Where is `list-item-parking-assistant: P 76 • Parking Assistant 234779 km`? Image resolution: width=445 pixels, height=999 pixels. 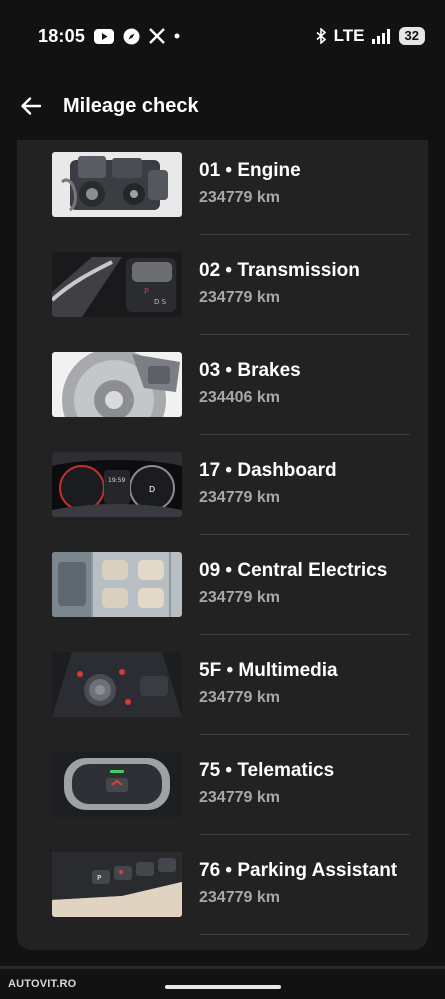 list-item-parking-assistant: P 76 • Parking Assistant 234779 km is located at coordinates (222, 890).